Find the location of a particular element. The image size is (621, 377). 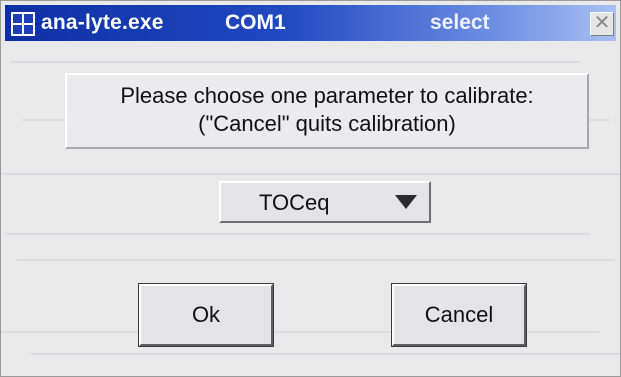

close-button: ✕ is located at coordinates (602, 24).